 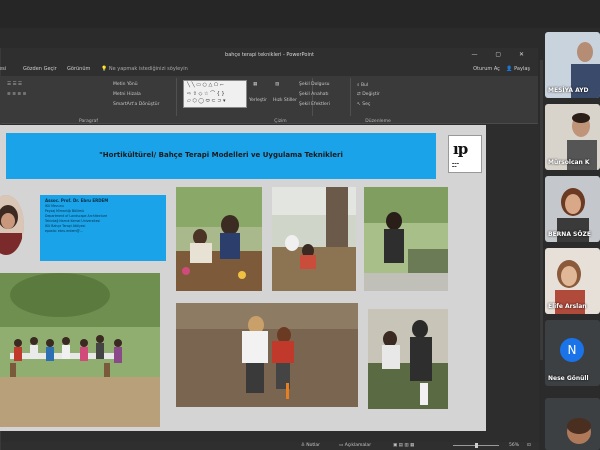 I want to click on notes-button: ≙ Notlar, so click(x=310, y=445).